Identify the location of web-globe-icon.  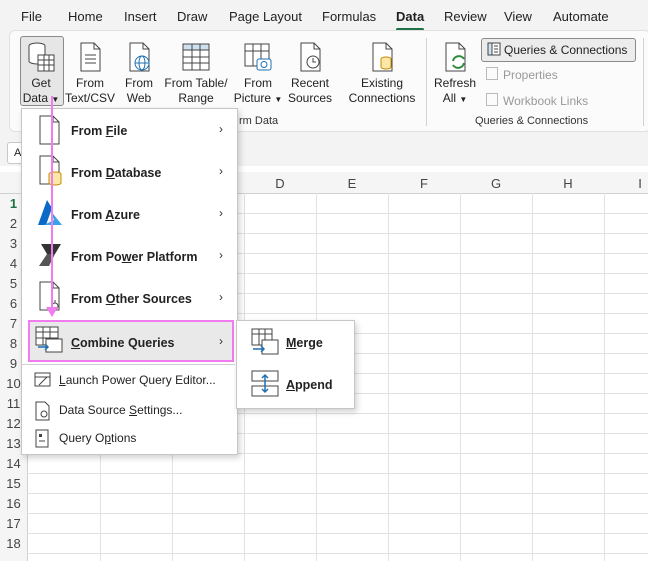
(139, 57).